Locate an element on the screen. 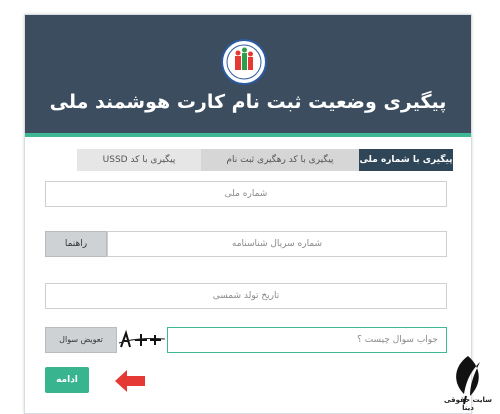 This screenshot has width=500, height=414. birthdate-input: تاریخ تولد شمسی is located at coordinates (246, 296).